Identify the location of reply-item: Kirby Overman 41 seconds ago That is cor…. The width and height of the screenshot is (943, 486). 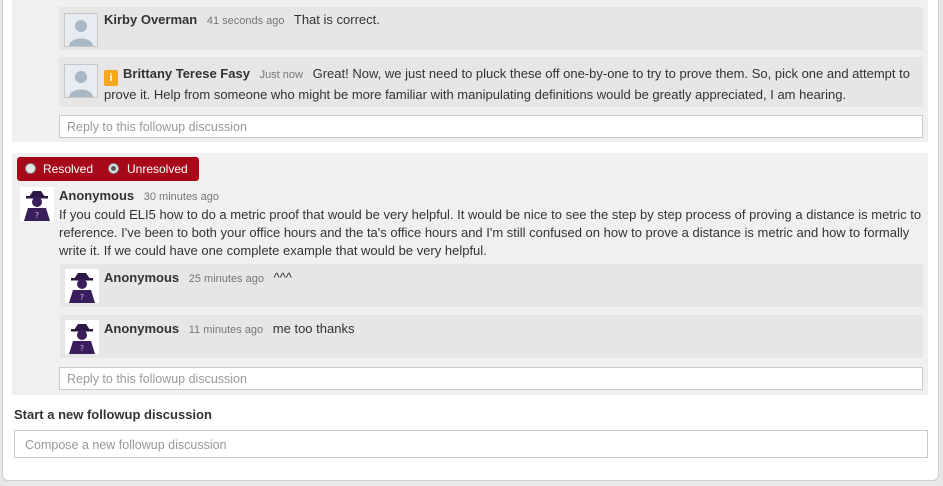
(491, 28).